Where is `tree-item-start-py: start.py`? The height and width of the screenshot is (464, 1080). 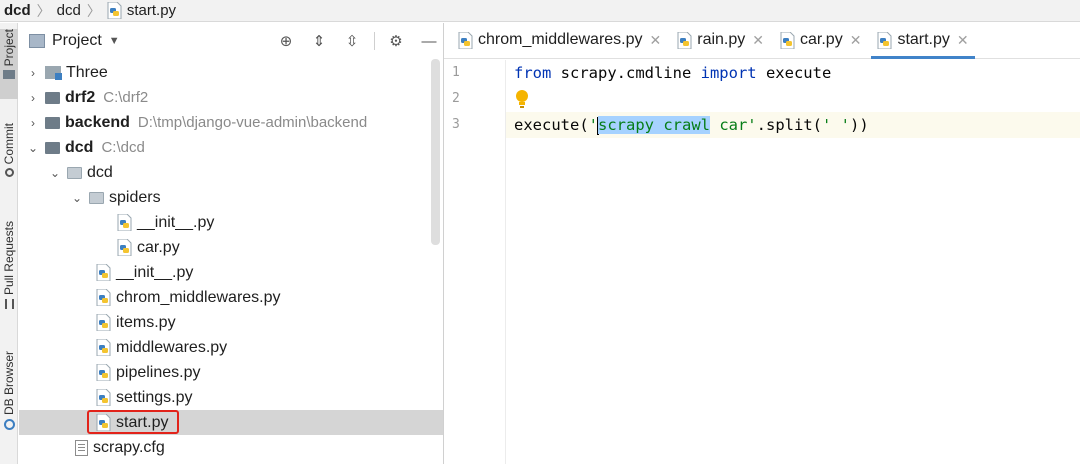 tree-item-start-py: start.py is located at coordinates (231, 422).